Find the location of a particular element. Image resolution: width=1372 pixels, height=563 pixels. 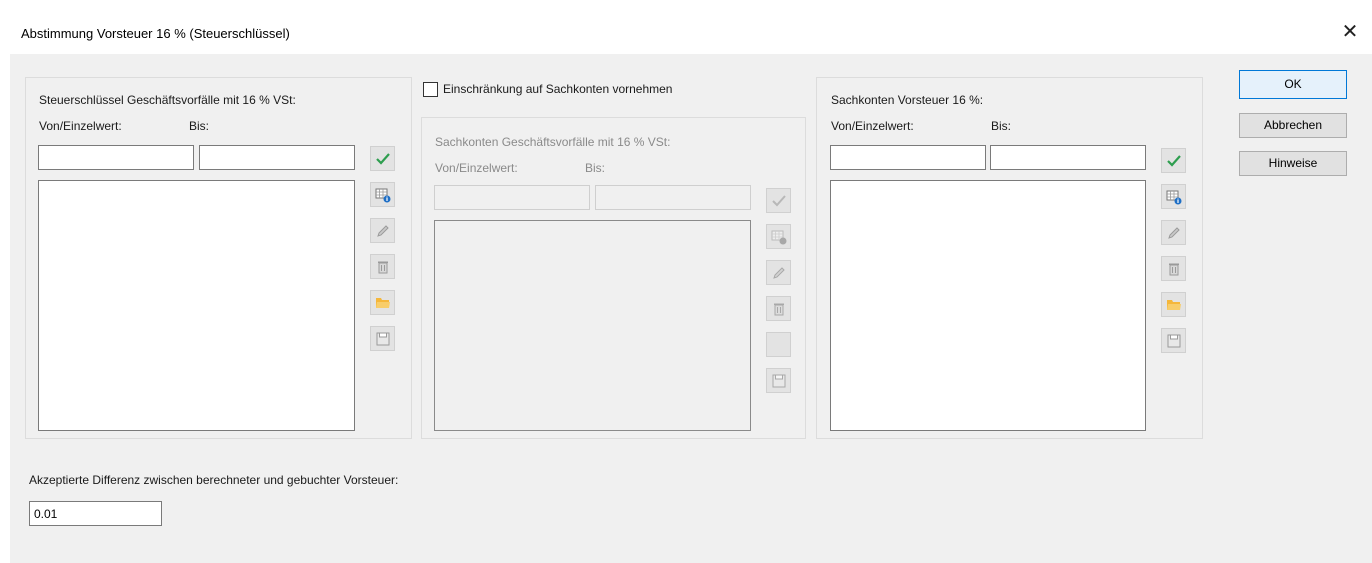

cancel-button: Abbrechen is located at coordinates (1293, 125).